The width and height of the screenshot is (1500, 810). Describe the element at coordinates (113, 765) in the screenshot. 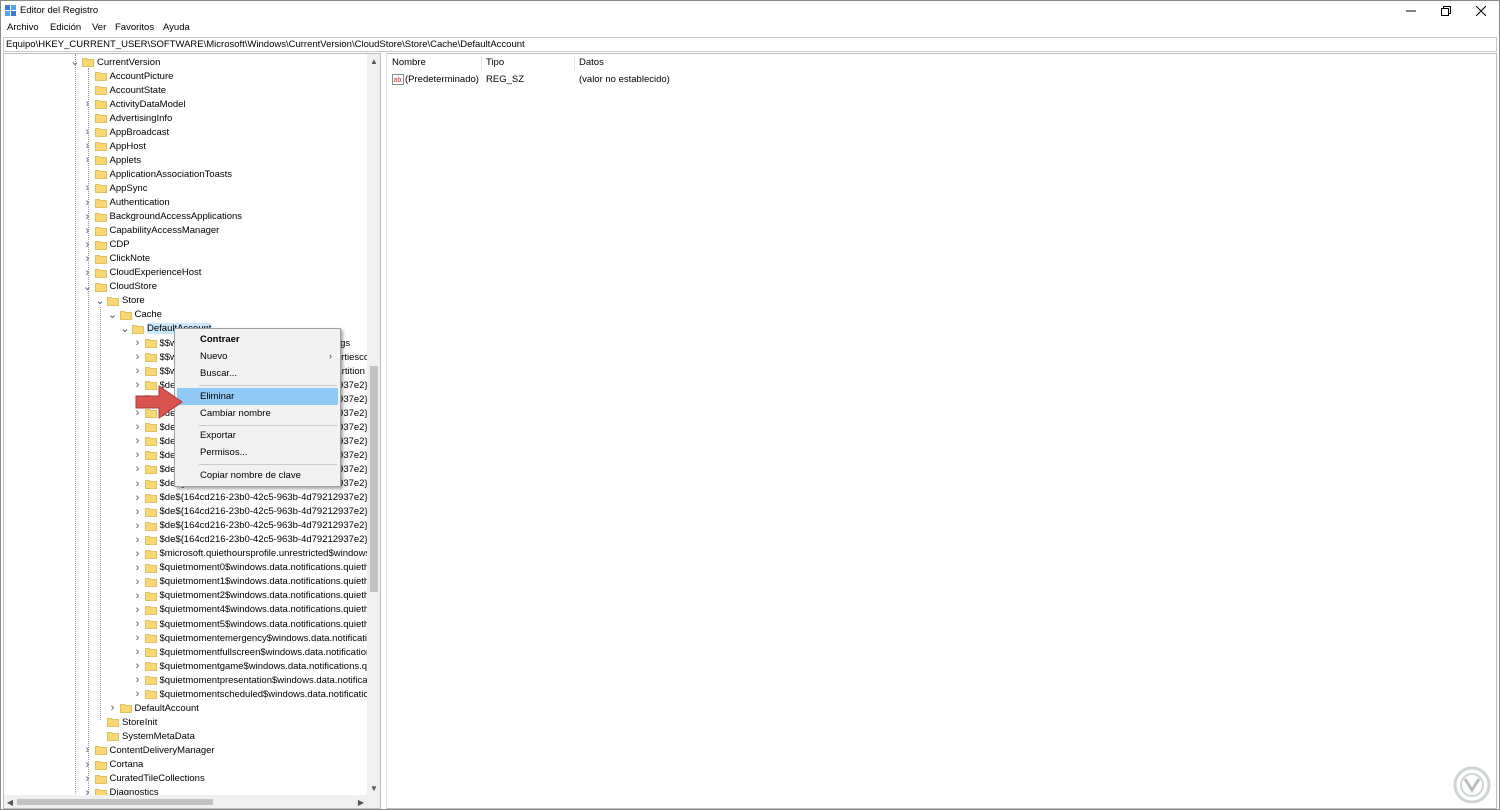

I see `tree-node: › Cortana` at that location.